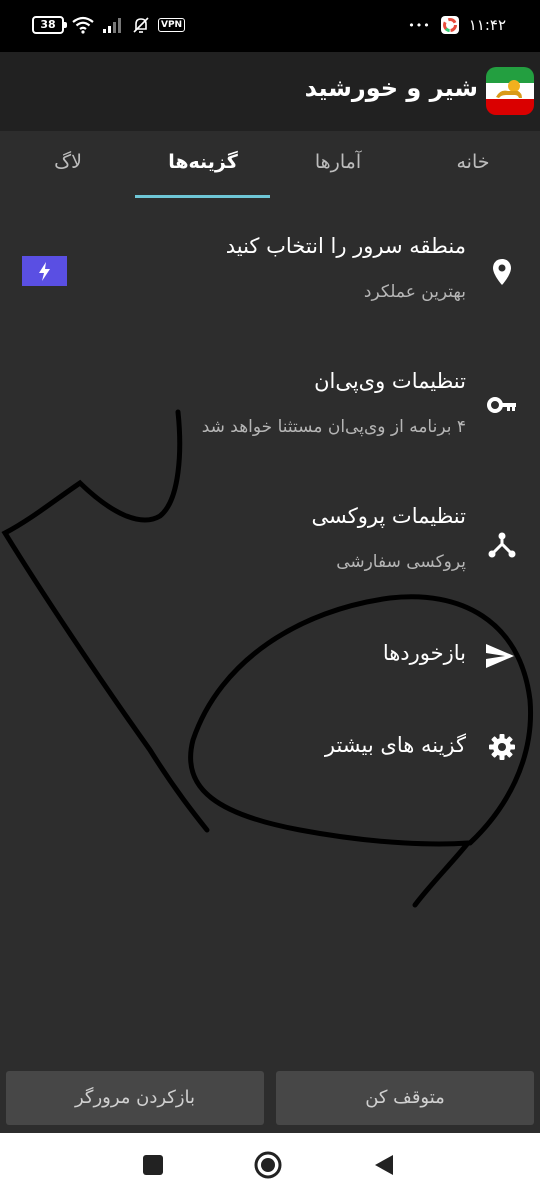 The image size is (540, 1200). Describe the element at coordinates (203, 162) in the screenshot. I see `tab-options: گزینه‌ها` at that location.